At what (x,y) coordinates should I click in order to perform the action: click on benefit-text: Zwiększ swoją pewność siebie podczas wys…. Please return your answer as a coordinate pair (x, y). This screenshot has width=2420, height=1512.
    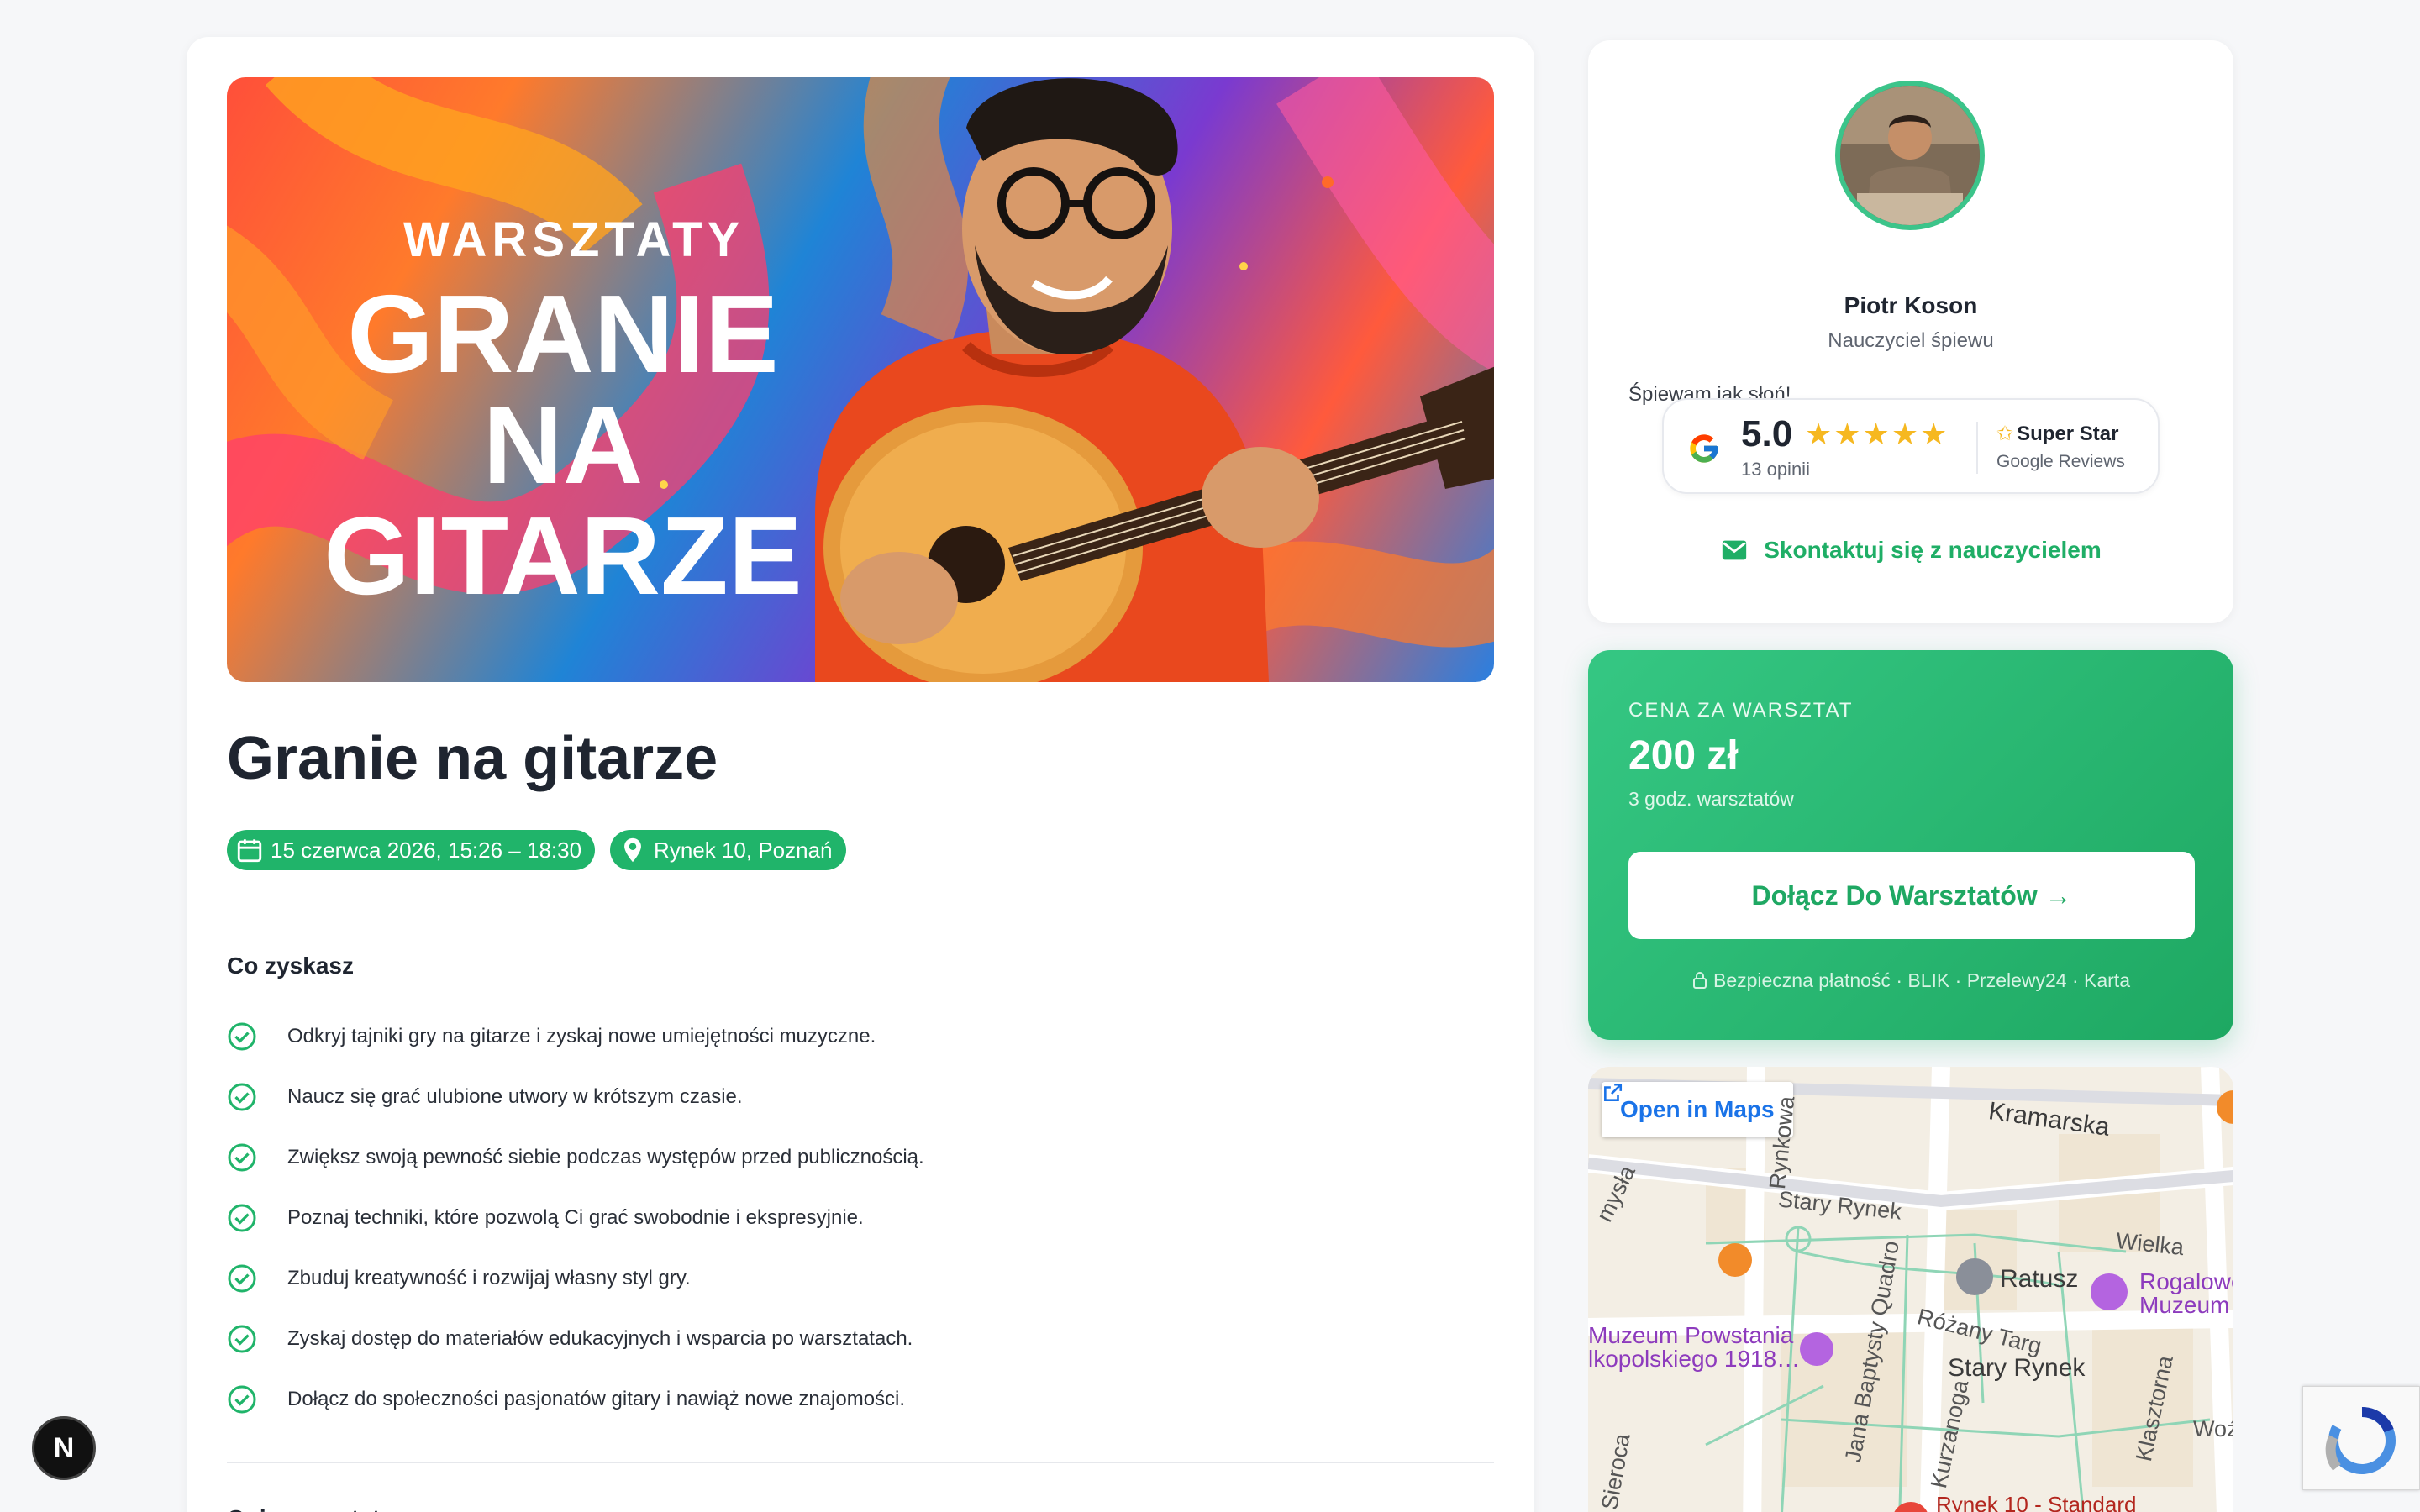
    Looking at the image, I should click on (605, 1157).